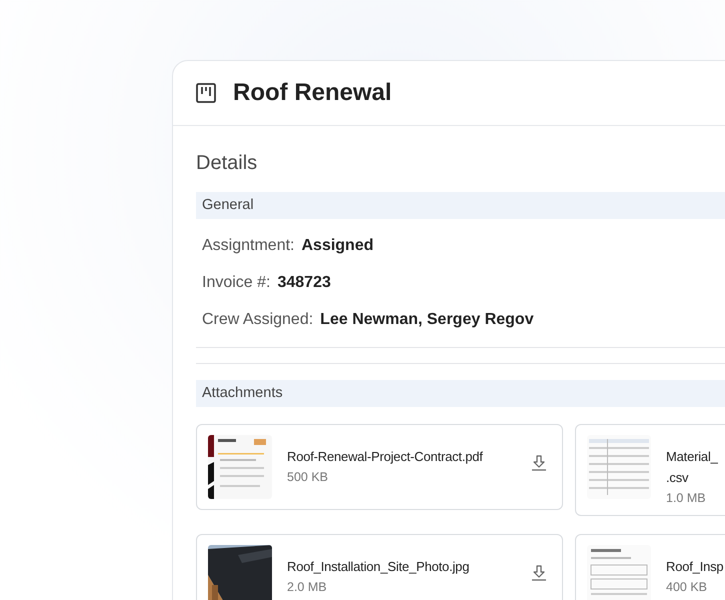 This screenshot has width=725, height=600. Describe the element at coordinates (312, 93) in the screenshot. I see `panel-title: Roof Renewal` at that location.